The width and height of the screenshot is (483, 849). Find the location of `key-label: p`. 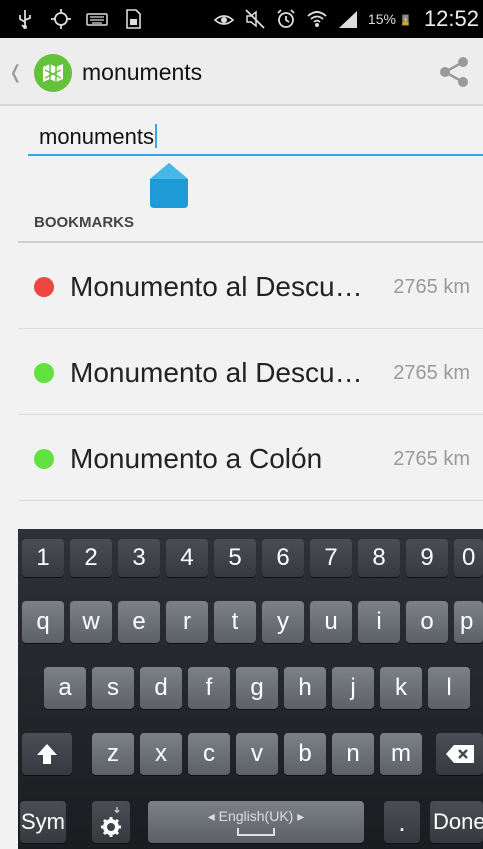

key-label: p is located at coordinates (467, 621).